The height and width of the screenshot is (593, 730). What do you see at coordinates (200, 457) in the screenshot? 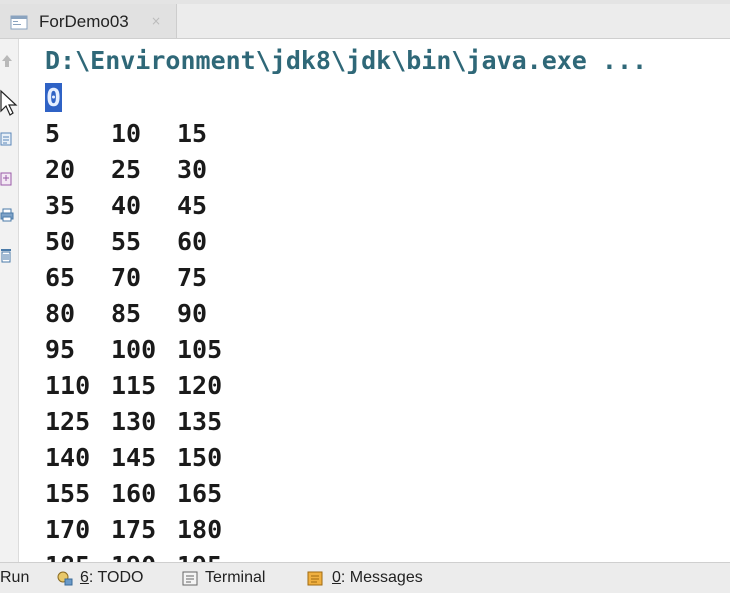
I see `output-value: 150` at bounding box center [200, 457].